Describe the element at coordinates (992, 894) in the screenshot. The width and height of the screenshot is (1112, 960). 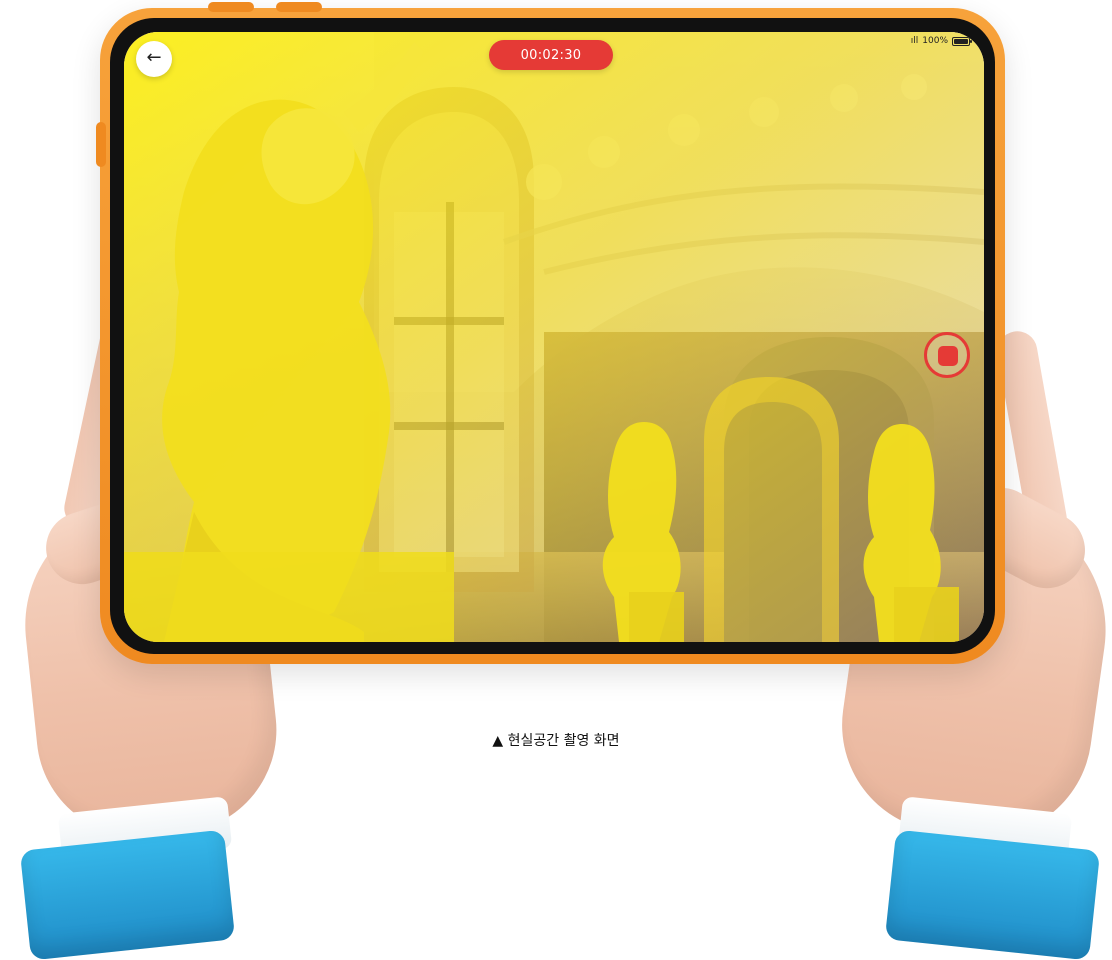
I see `right-sleeve` at that location.